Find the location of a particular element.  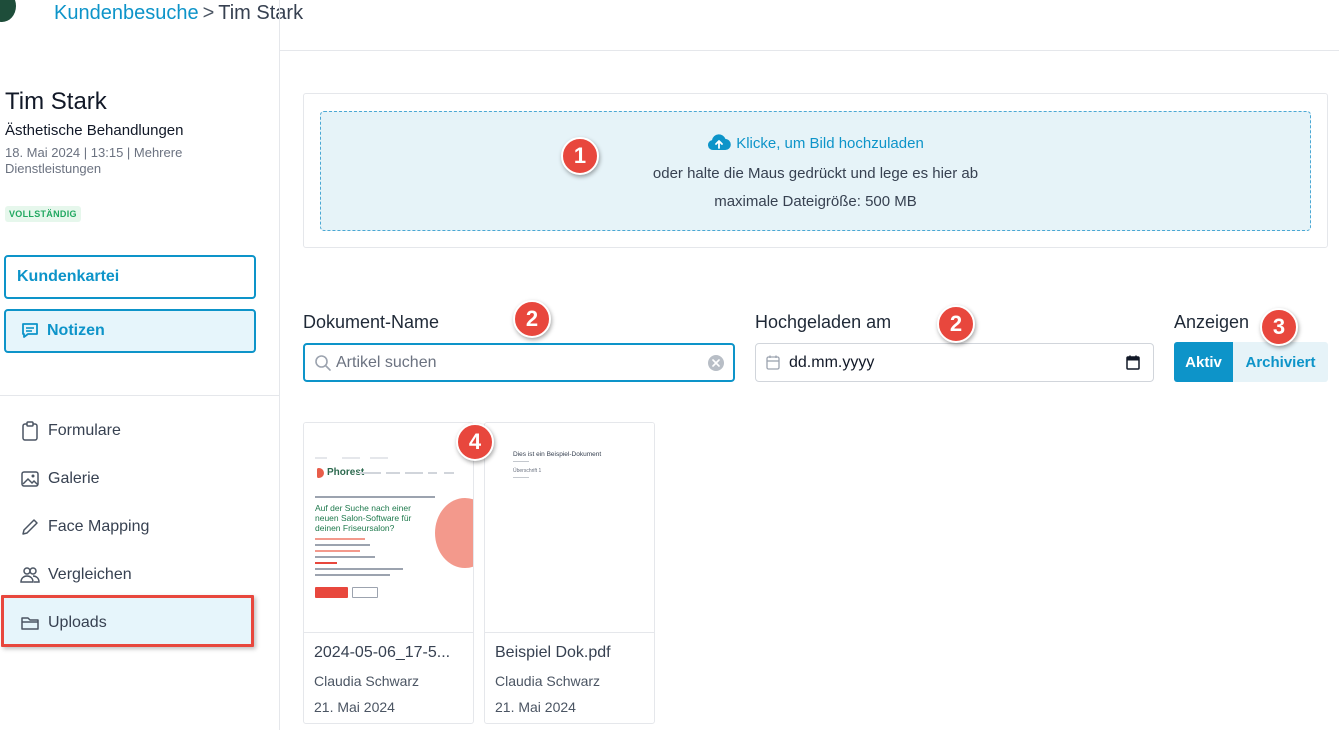

upload-max-size: maximale Dateigröße: 500 MB is located at coordinates (815, 201).